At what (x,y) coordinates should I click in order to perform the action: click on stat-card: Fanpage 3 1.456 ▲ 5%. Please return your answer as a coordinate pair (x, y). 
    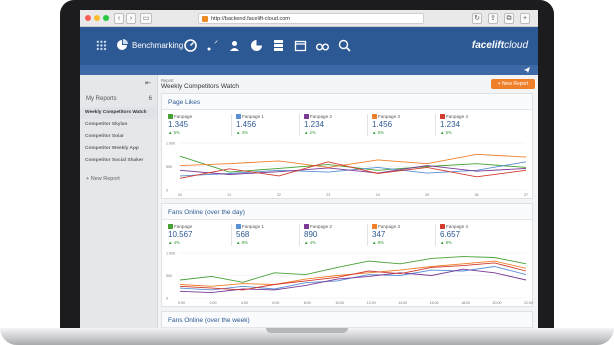
    Looking at the image, I should click on (403, 124).